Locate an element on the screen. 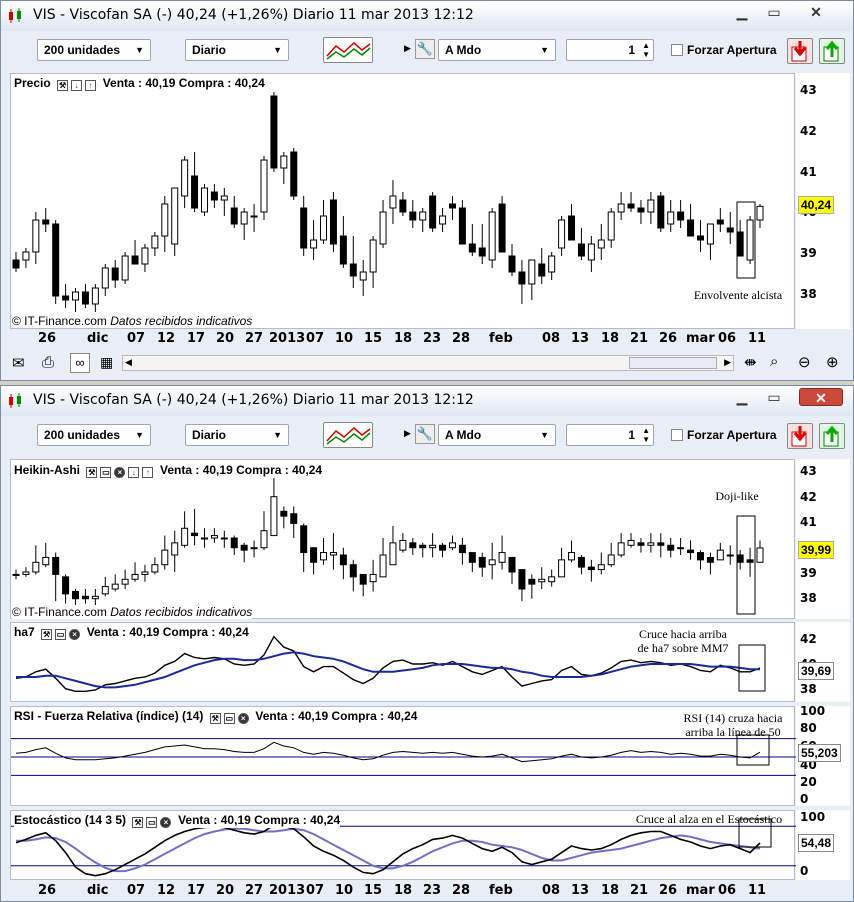 The width and height of the screenshot is (854, 902). zoom-box-icon: ⌕ is located at coordinates (774, 361).